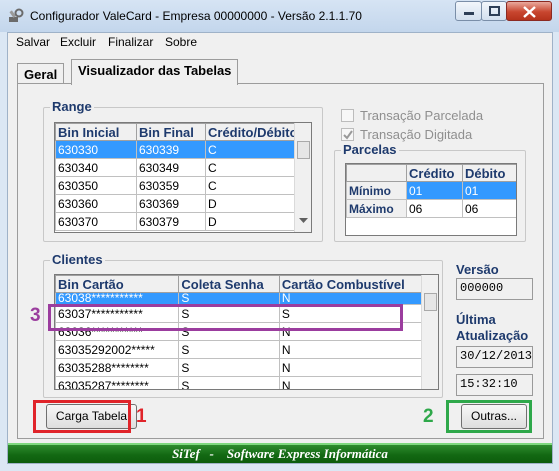 The image size is (559, 471). I want to click on clientes-scrollbar, so click(429, 332).